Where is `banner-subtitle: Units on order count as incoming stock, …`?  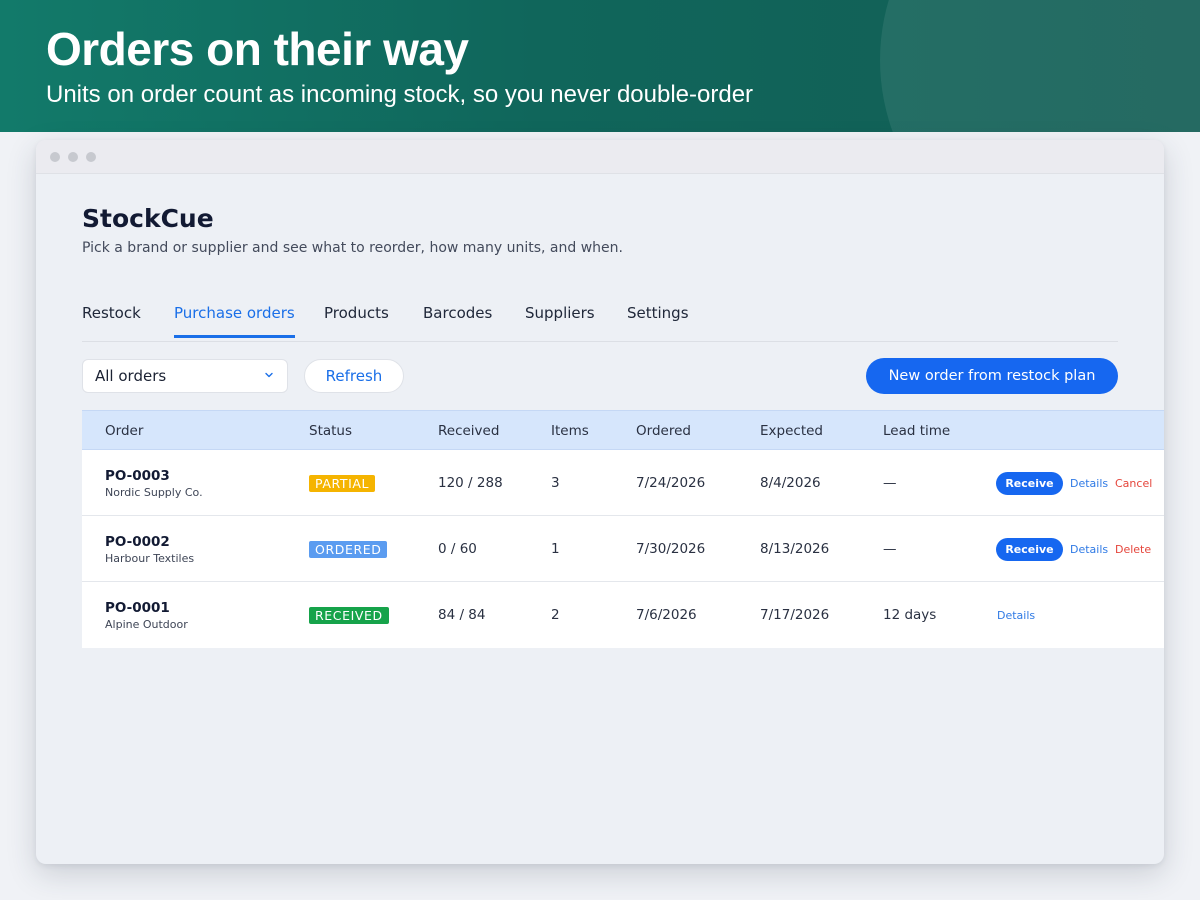
banner-subtitle: Units on order count as incoming stock, … is located at coordinates (400, 94).